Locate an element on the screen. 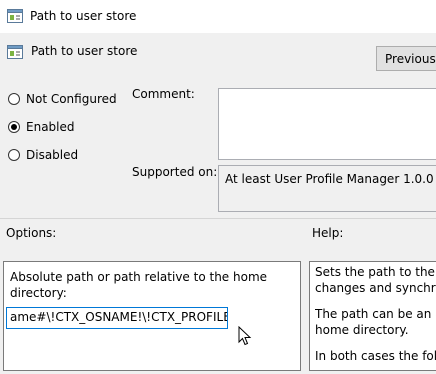  help-paragraph: In both cases the follov is located at coordinates (375, 356).